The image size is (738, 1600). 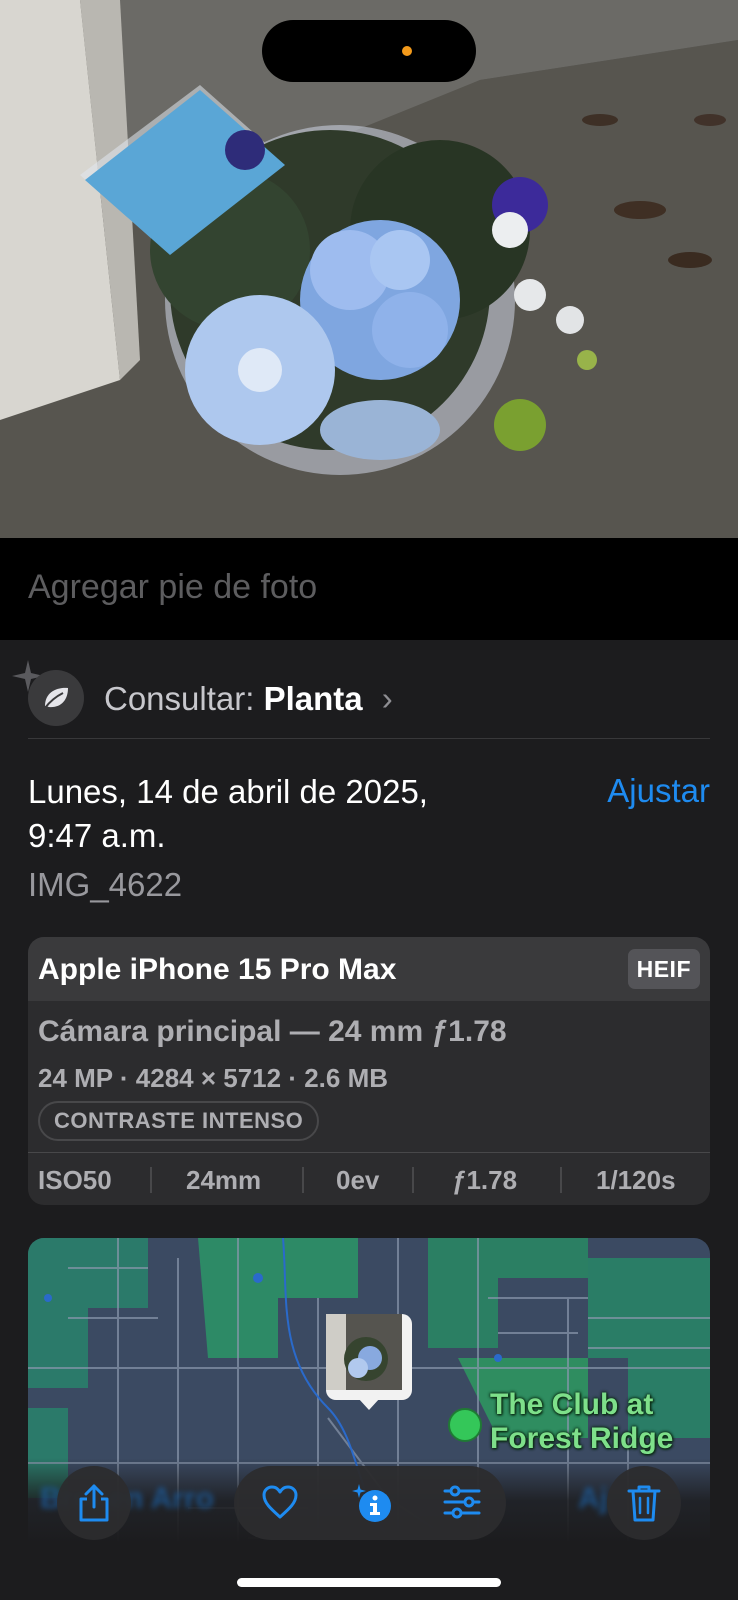 I want to click on photographic-style-badge: CONTRASTE INTENSO, so click(x=179, y=1121).